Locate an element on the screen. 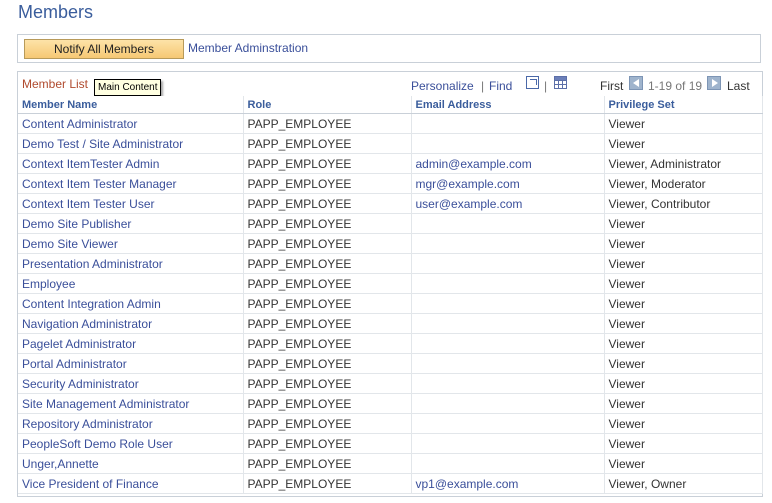 The width and height of the screenshot is (772, 503). member-name-cell: PeopleSoft Demo Role User is located at coordinates (131, 443).